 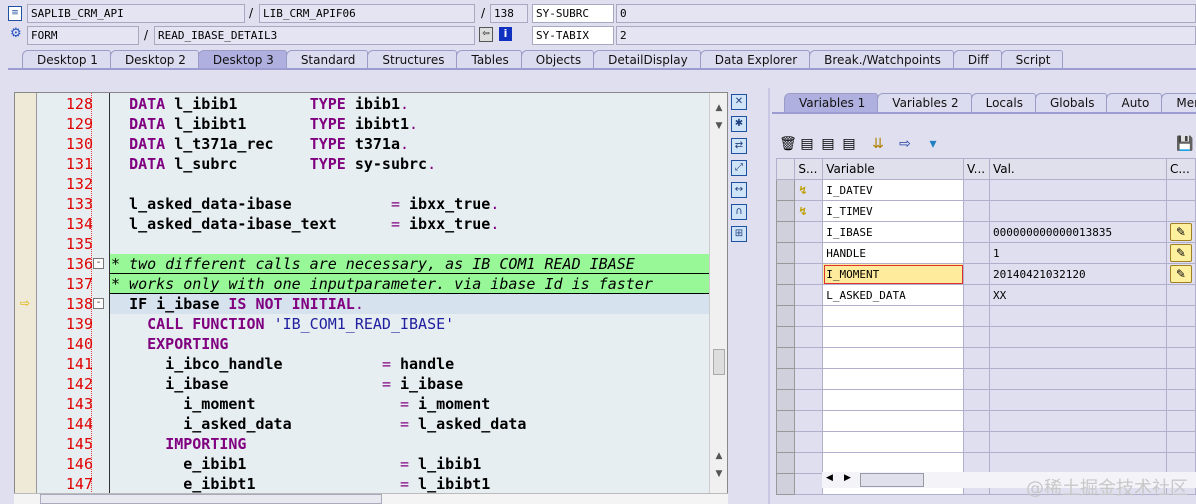 What do you see at coordinates (893, 253) in the screenshot?
I see `variable-name-cell: HANDLE` at bounding box center [893, 253].